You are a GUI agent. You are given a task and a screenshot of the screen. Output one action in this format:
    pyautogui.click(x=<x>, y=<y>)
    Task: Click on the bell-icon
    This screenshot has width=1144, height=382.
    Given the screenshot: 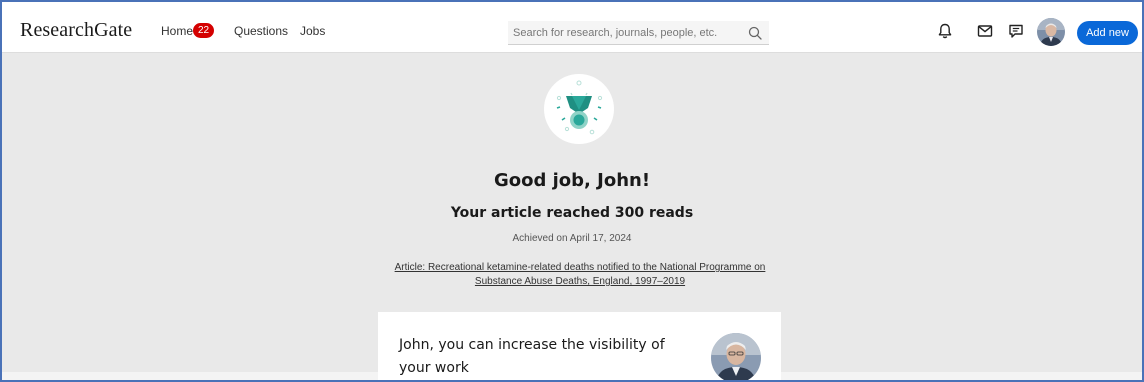 What is the action you would take?
    pyautogui.click(x=945, y=31)
    